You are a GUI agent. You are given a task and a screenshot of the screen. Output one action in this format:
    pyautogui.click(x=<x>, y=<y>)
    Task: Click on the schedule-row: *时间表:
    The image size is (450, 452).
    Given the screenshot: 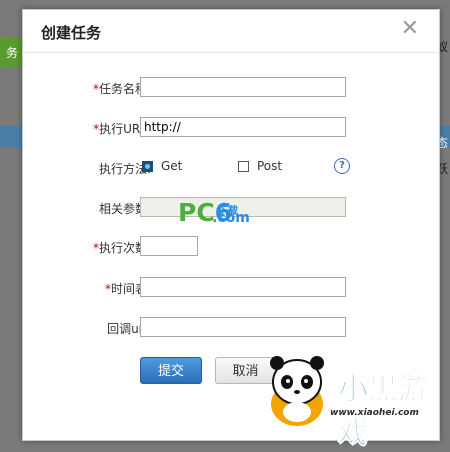 What is the action you would take?
    pyautogui.click(x=231, y=288)
    